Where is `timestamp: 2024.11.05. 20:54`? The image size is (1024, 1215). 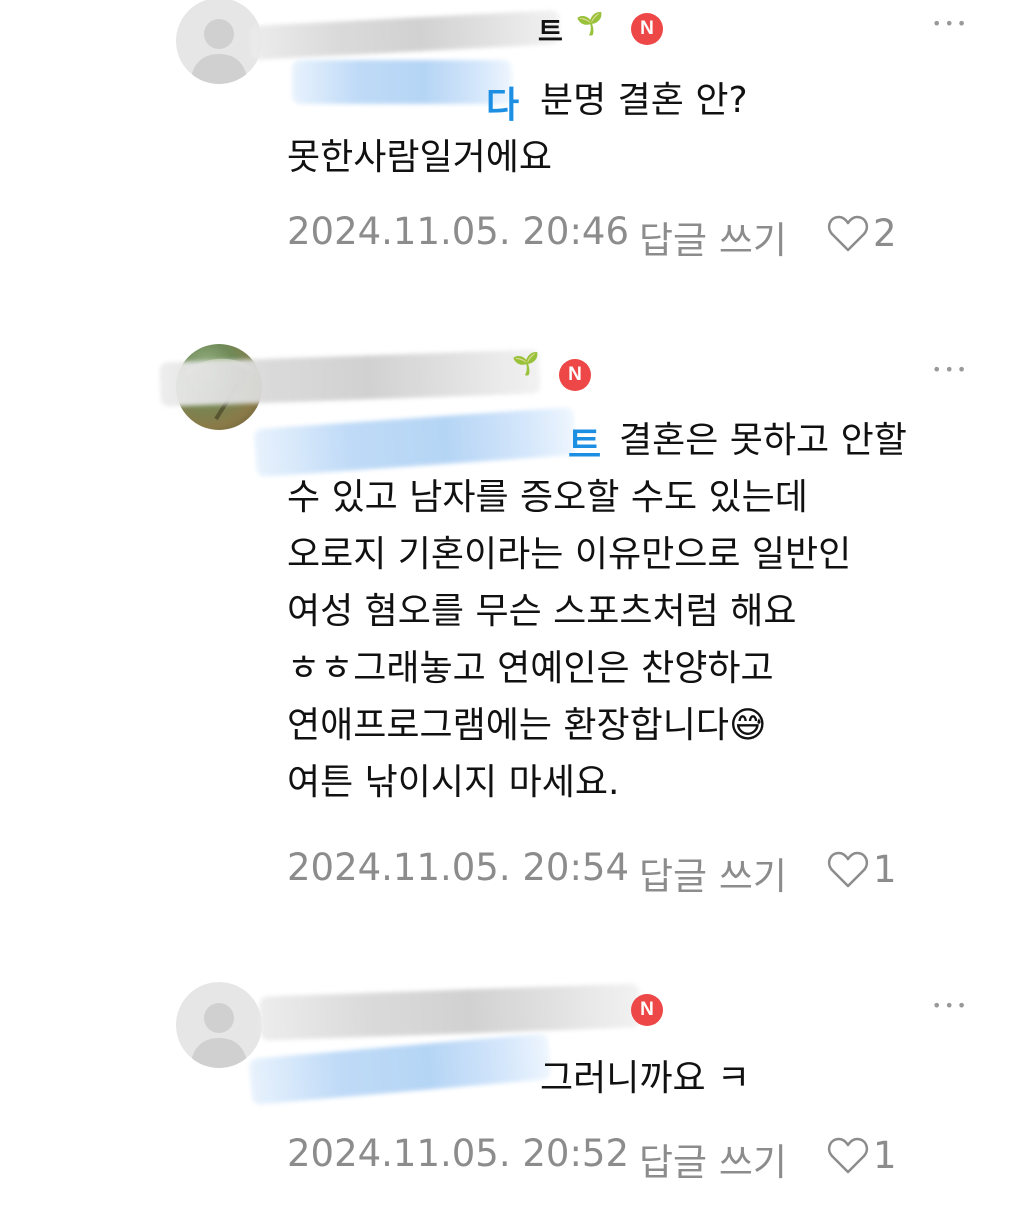
timestamp: 2024.11.05. 20:54 is located at coordinates (458, 867).